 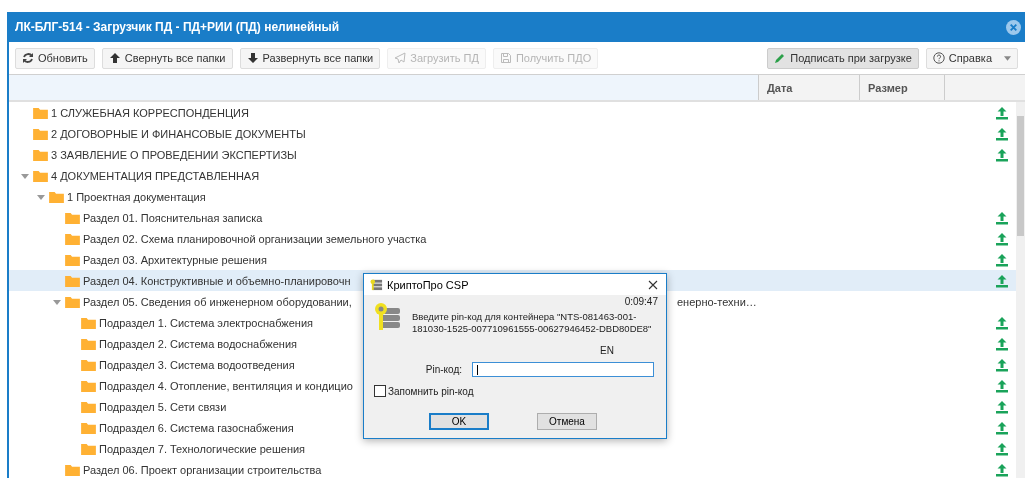 What do you see at coordinates (155, 175) in the screenshot?
I see `tree-item: 4 ДОКУМЕНТАЦИЯ ПРЕДСТАВЛЕННАЯ` at bounding box center [155, 175].